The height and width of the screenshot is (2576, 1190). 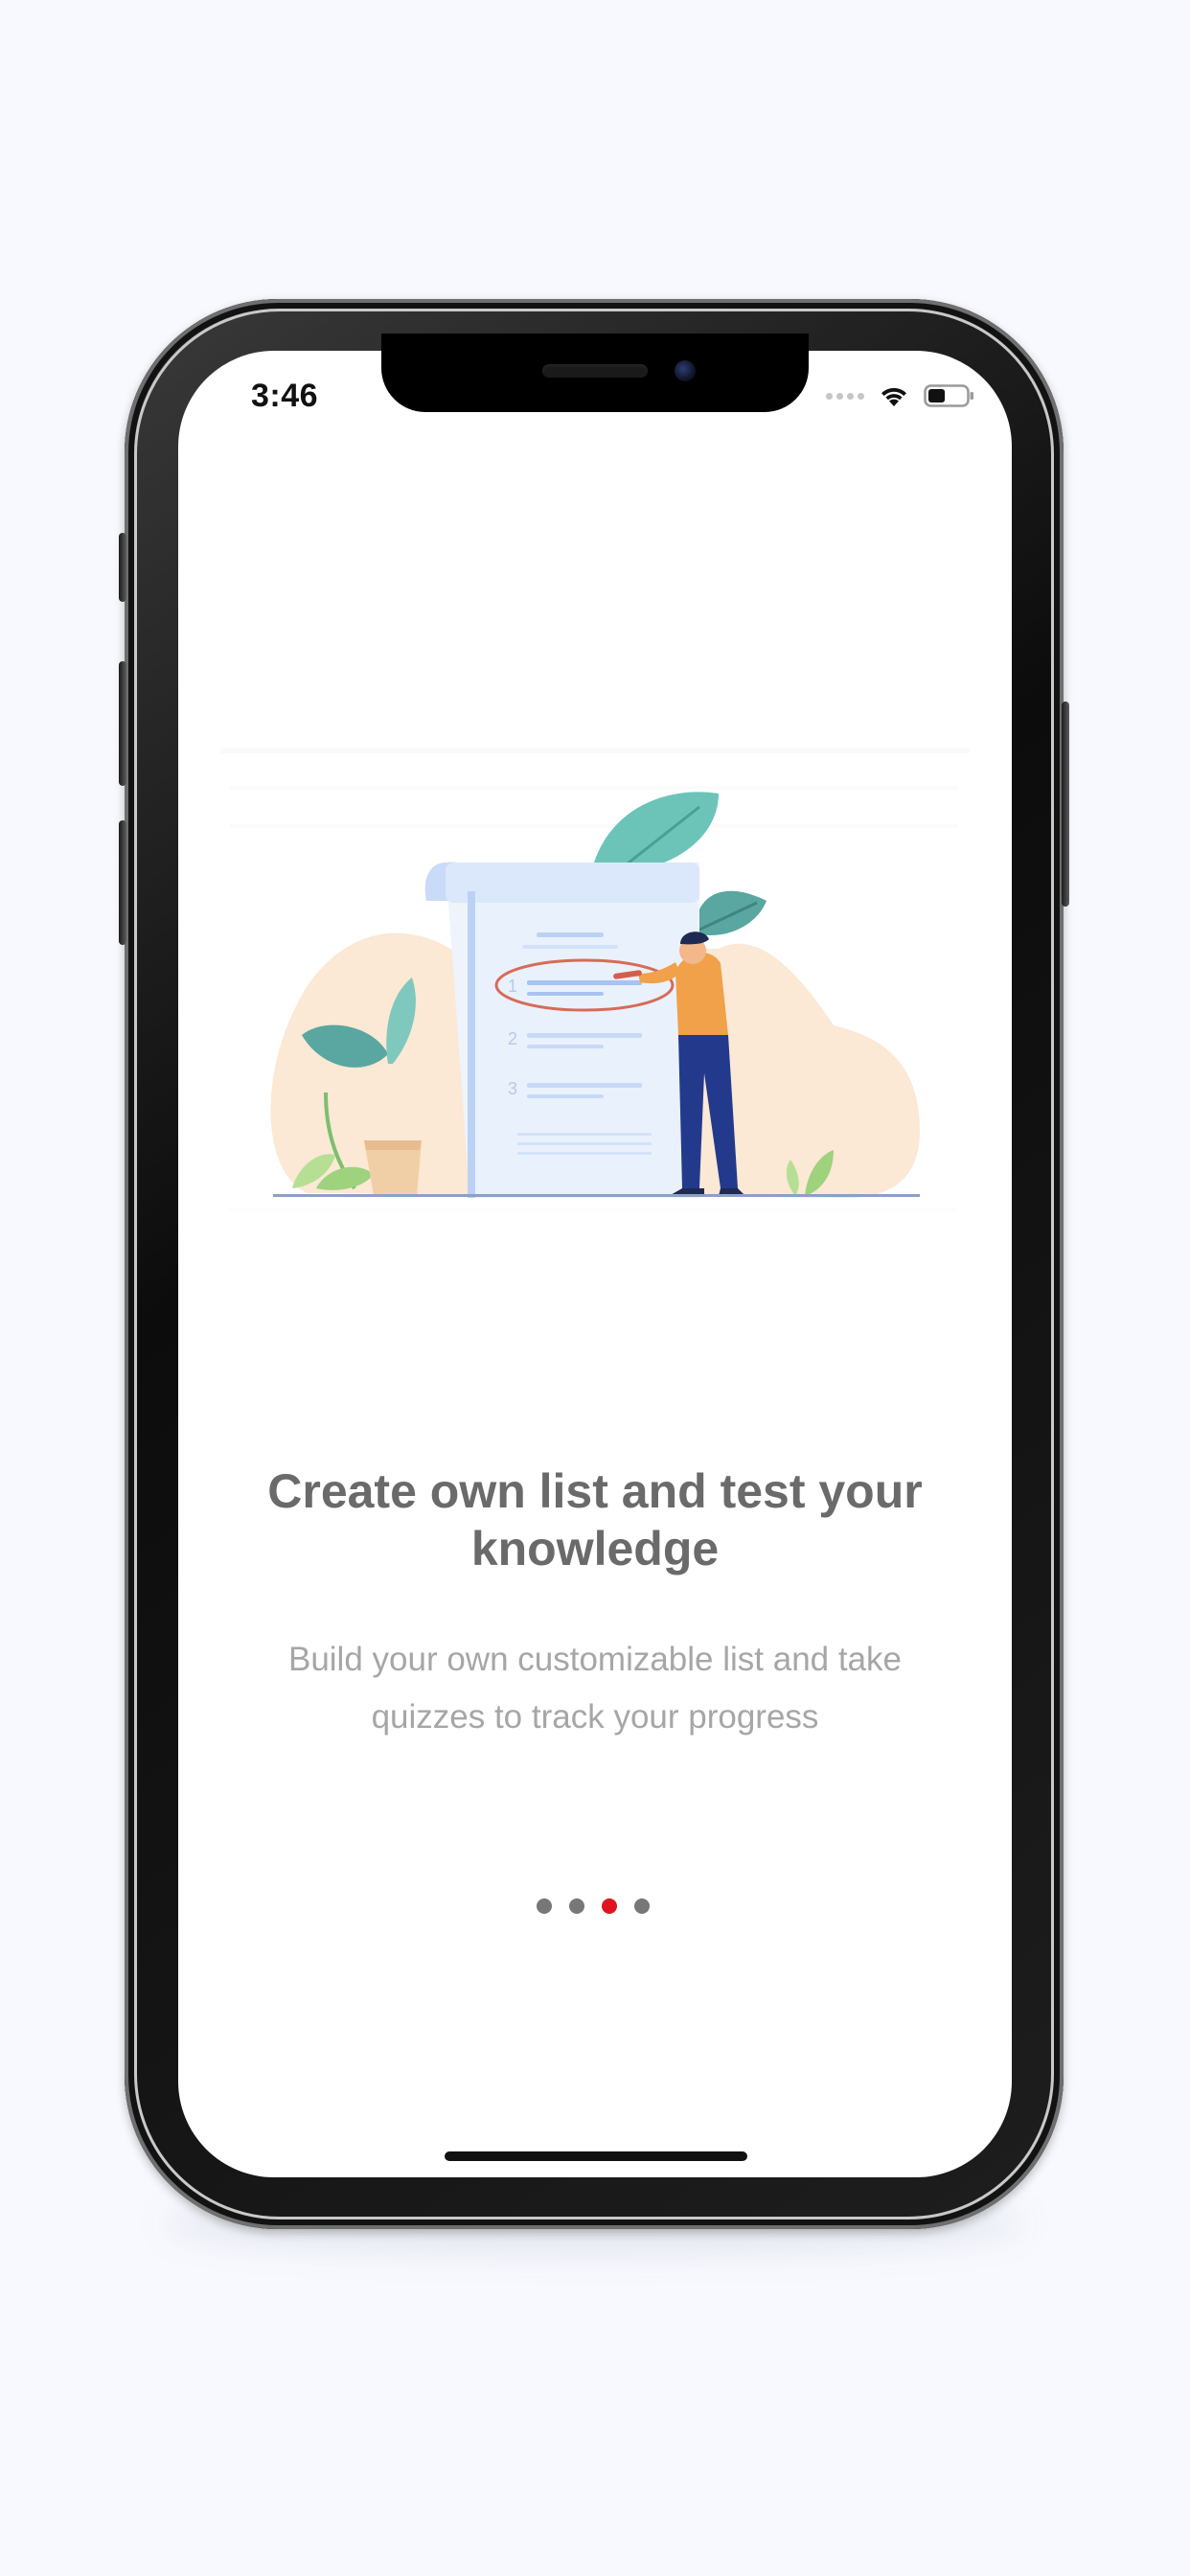 What do you see at coordinates (595, 371) in the screenshot?
I see `earpiece-speaker` at bounding box center [595, 371].